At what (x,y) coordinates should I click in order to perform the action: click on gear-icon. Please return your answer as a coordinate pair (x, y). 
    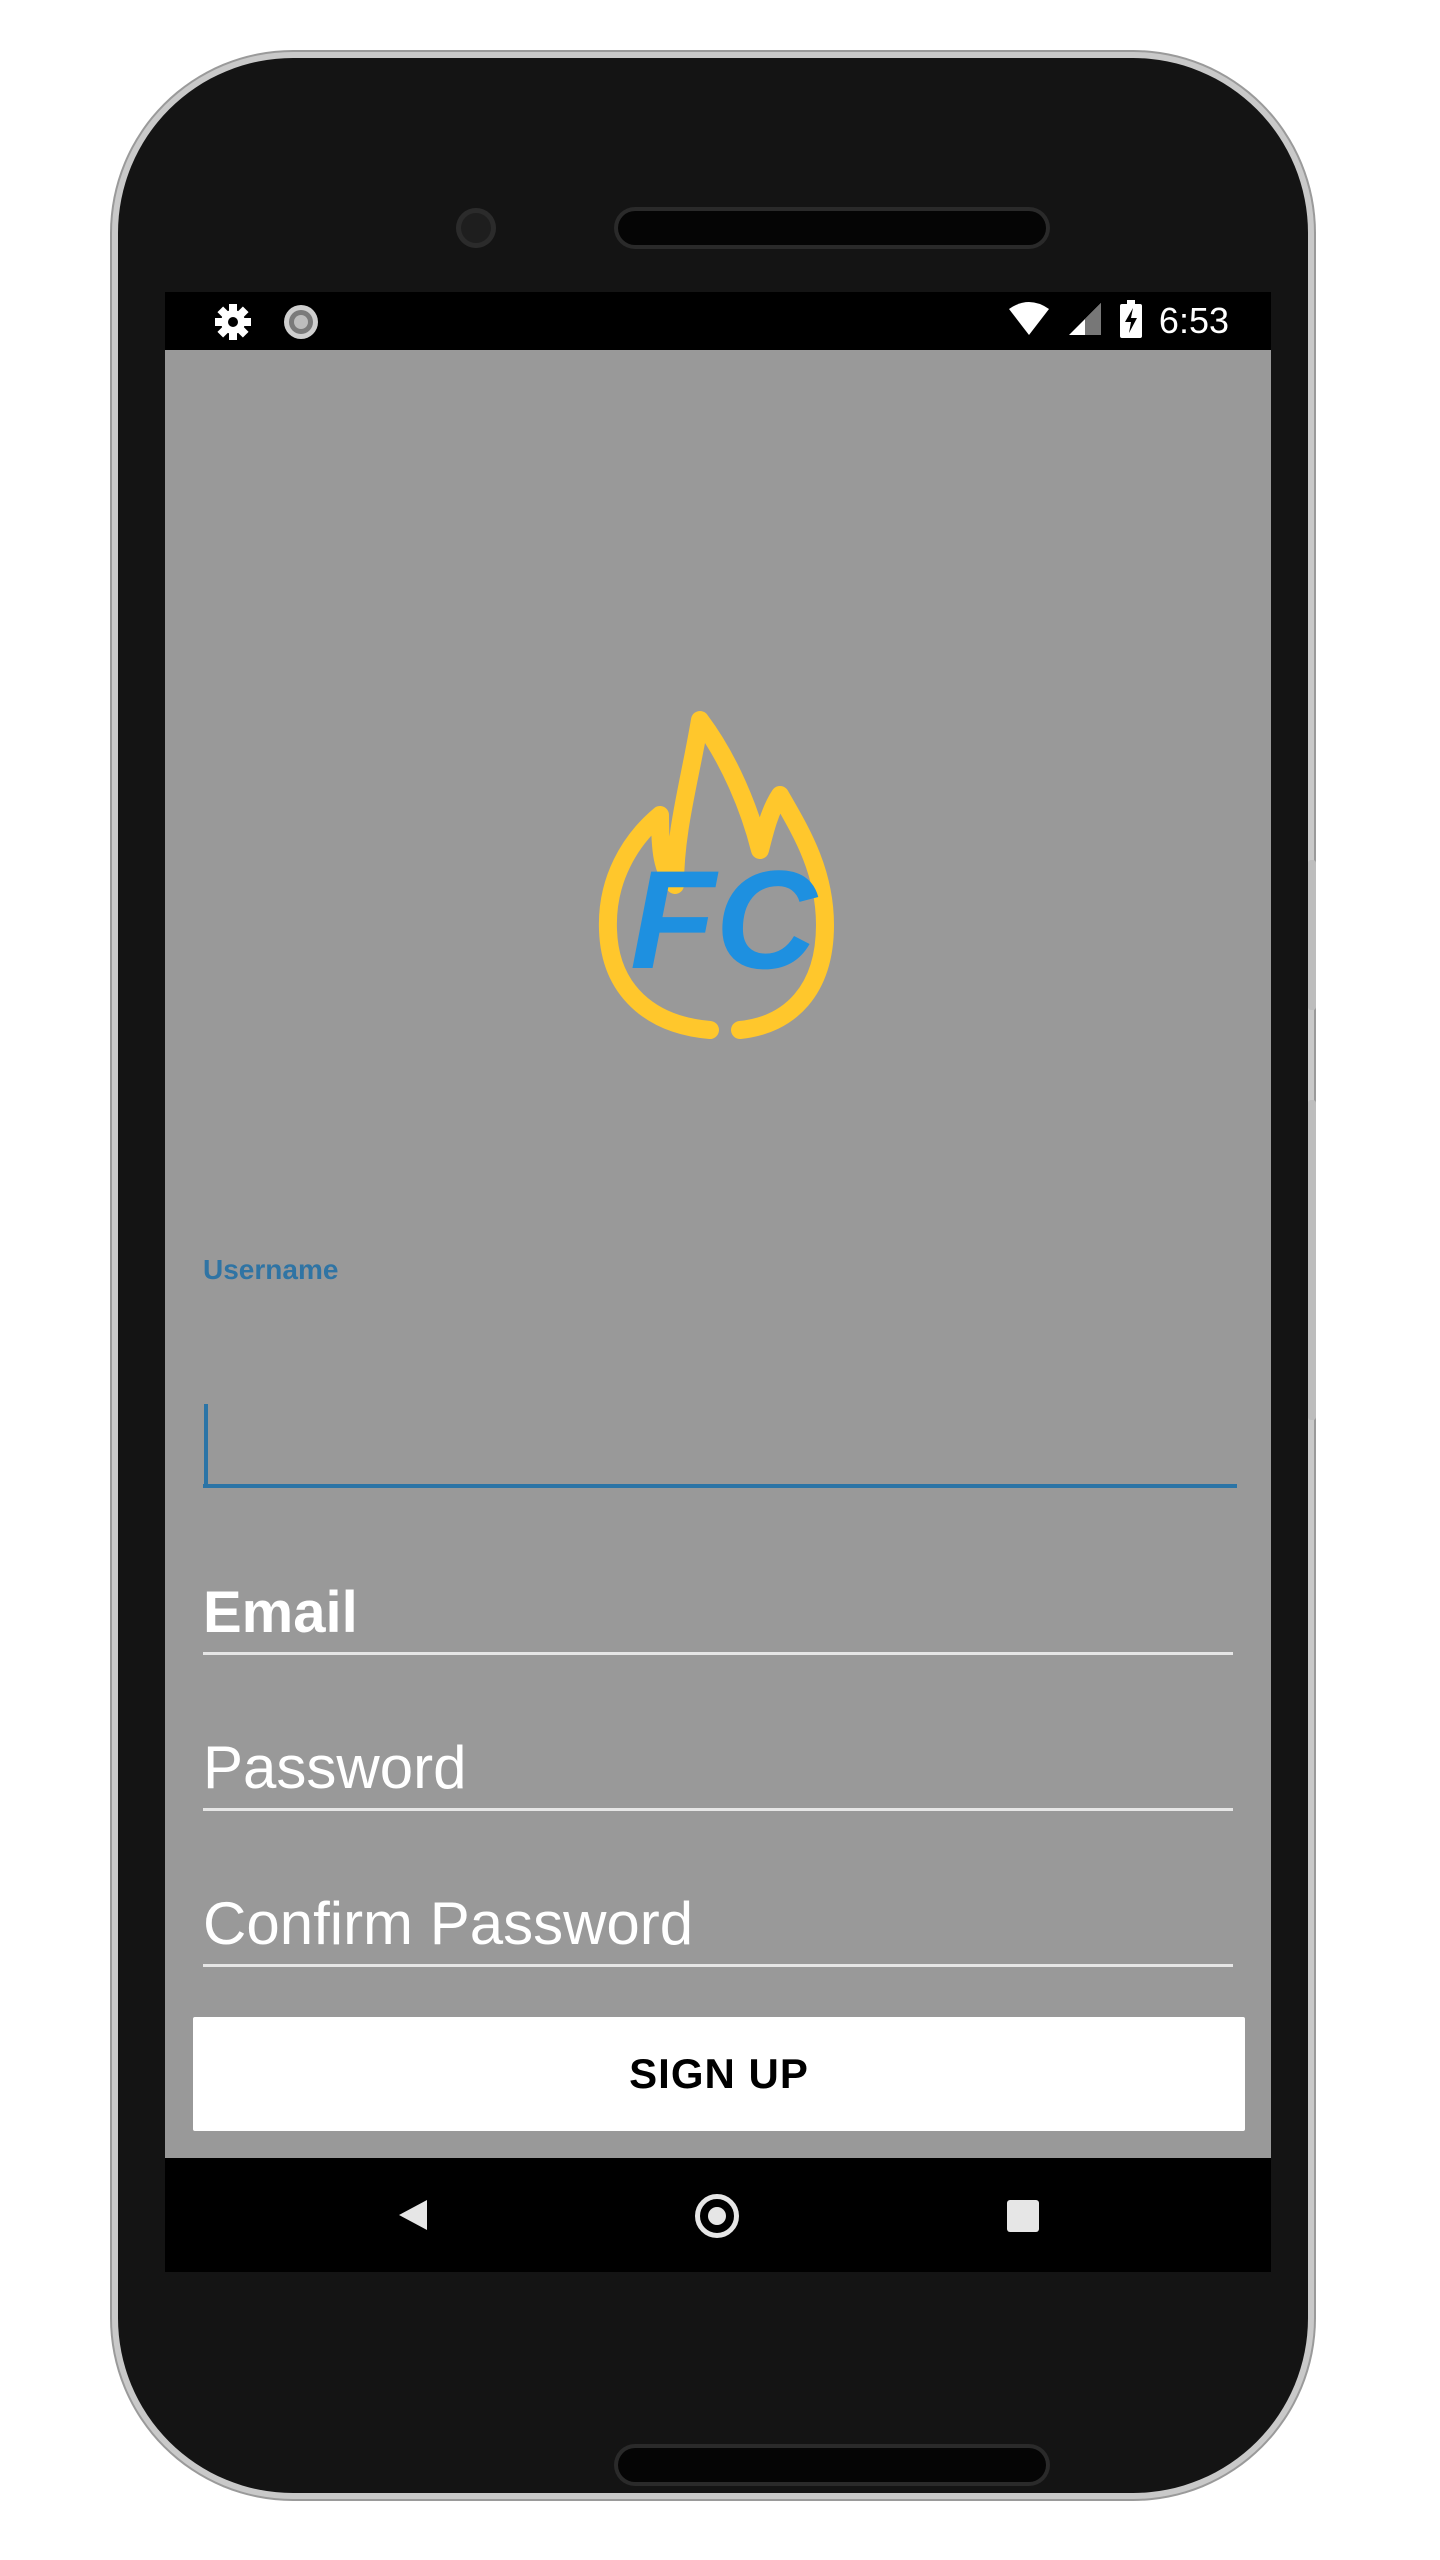
    Looking at the image, I should click on (233, 324).